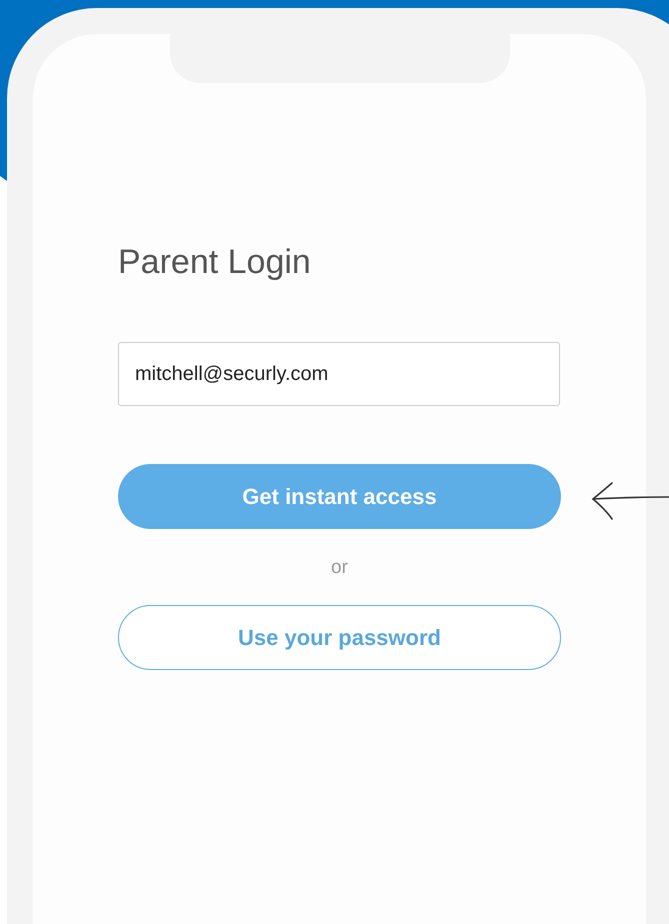  What do you see at coordinates (214, 262) in the screenshot?
I see `login-title: Parent Login` at bounding box center [214, 262].